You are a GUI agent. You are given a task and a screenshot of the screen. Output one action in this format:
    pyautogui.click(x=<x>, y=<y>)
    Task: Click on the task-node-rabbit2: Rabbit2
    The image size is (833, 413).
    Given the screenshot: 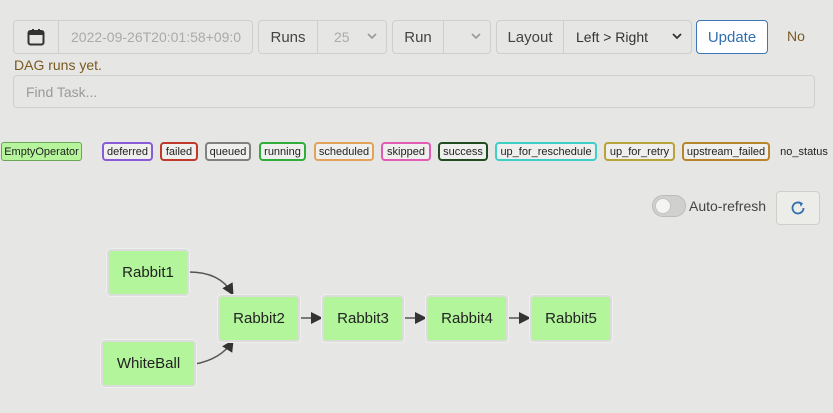 What is the action you would take?
    pyautogui.click(x=259, y=318)
    